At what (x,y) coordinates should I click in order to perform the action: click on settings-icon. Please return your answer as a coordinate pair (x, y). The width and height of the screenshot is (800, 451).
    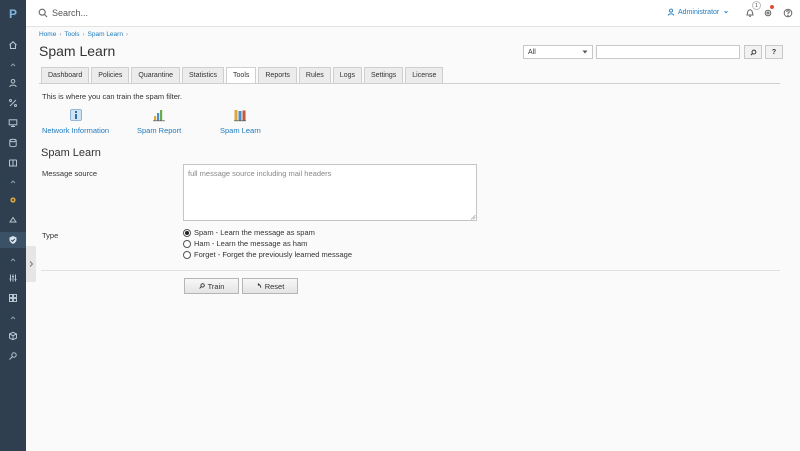
    Looking at the image, I should click on (768, 13).